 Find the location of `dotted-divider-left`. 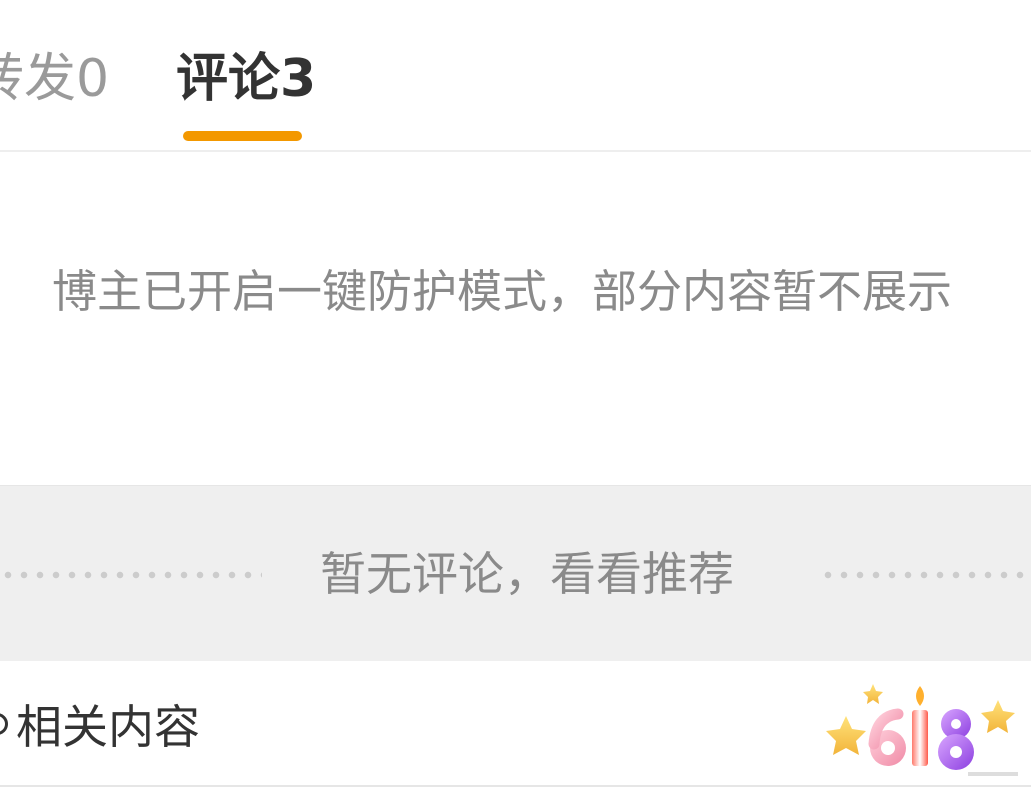

dotted-divider-left is located at coordinates (131, 575).